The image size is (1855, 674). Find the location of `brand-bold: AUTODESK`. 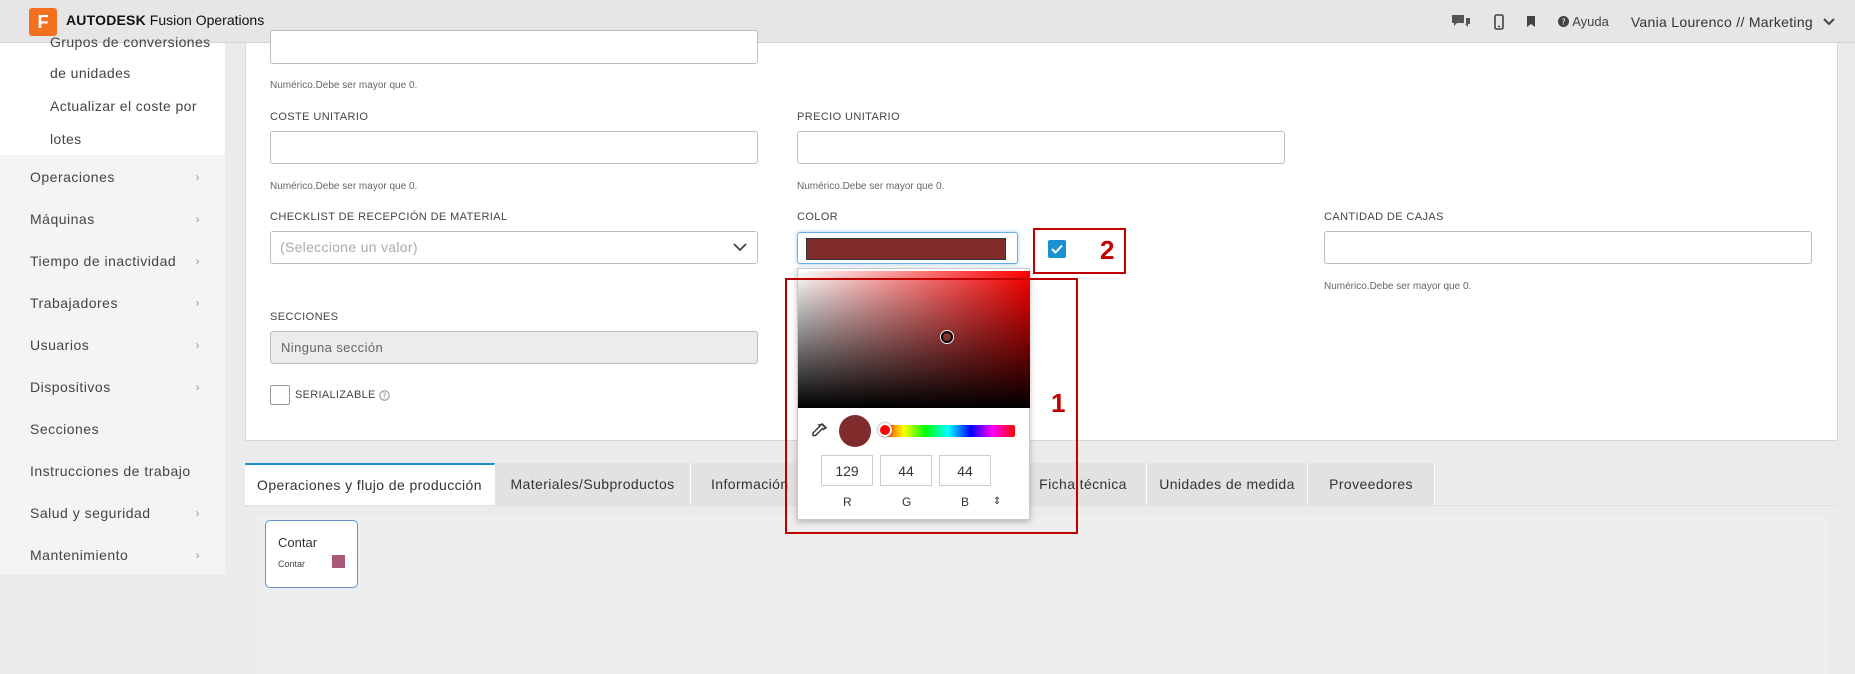

brand-bold: AUTODESK is located at coordinates (106, 20).